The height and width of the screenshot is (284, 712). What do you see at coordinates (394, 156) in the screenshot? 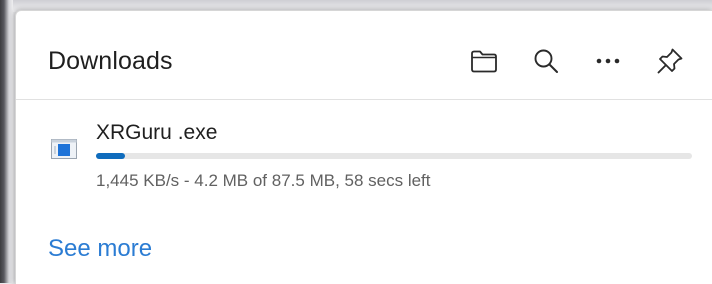
I see `download-progress-bar` at bounding box center [394, 156].